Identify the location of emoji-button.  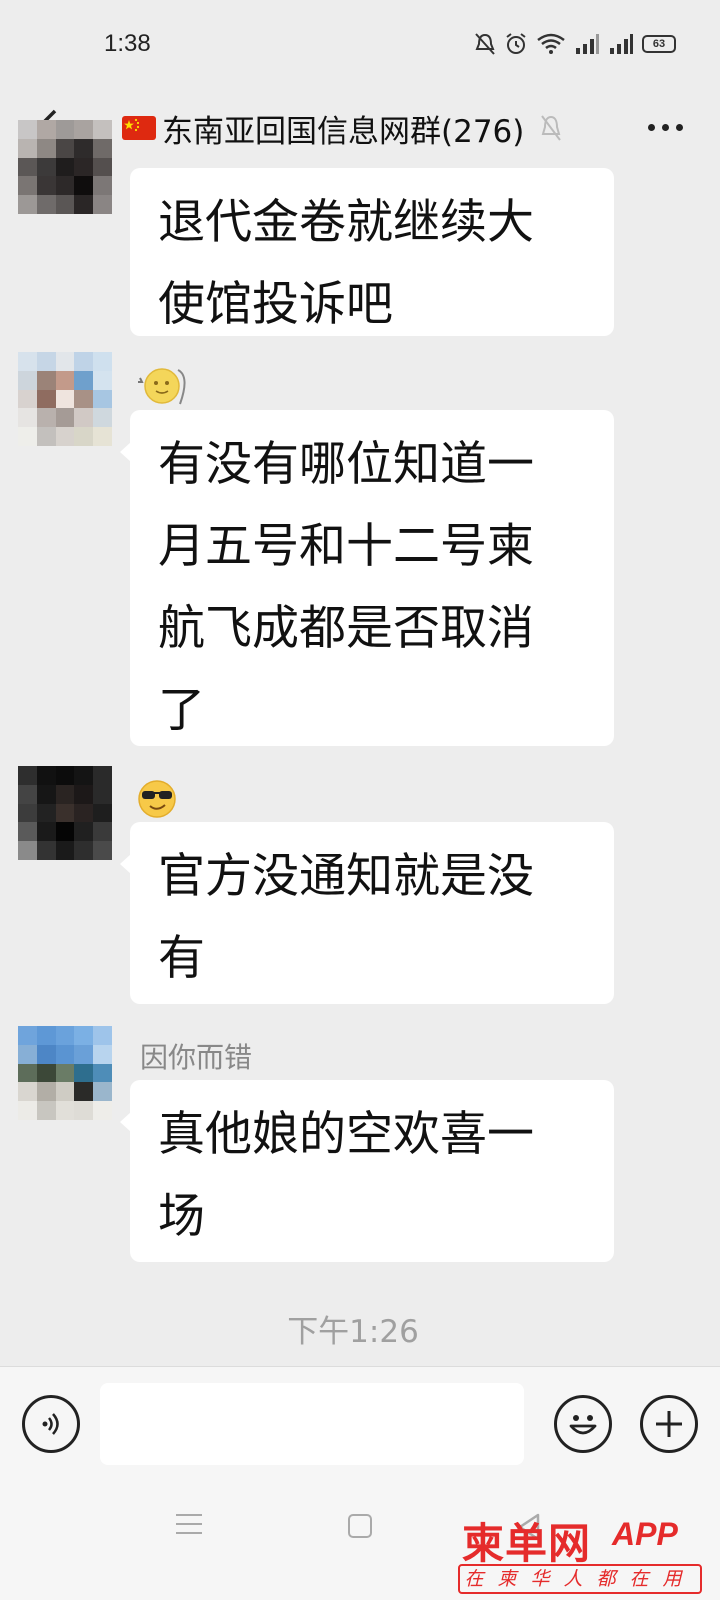
(583, 1424).